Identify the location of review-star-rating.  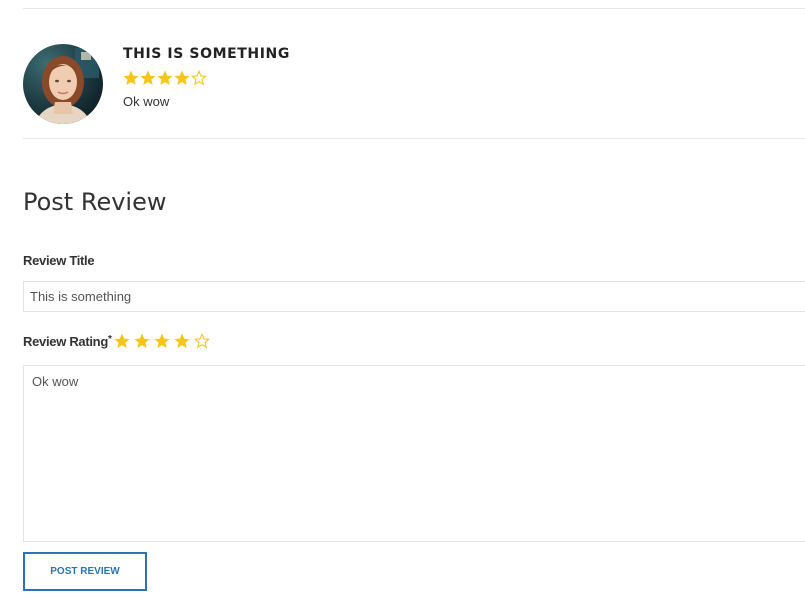
(206, 78).